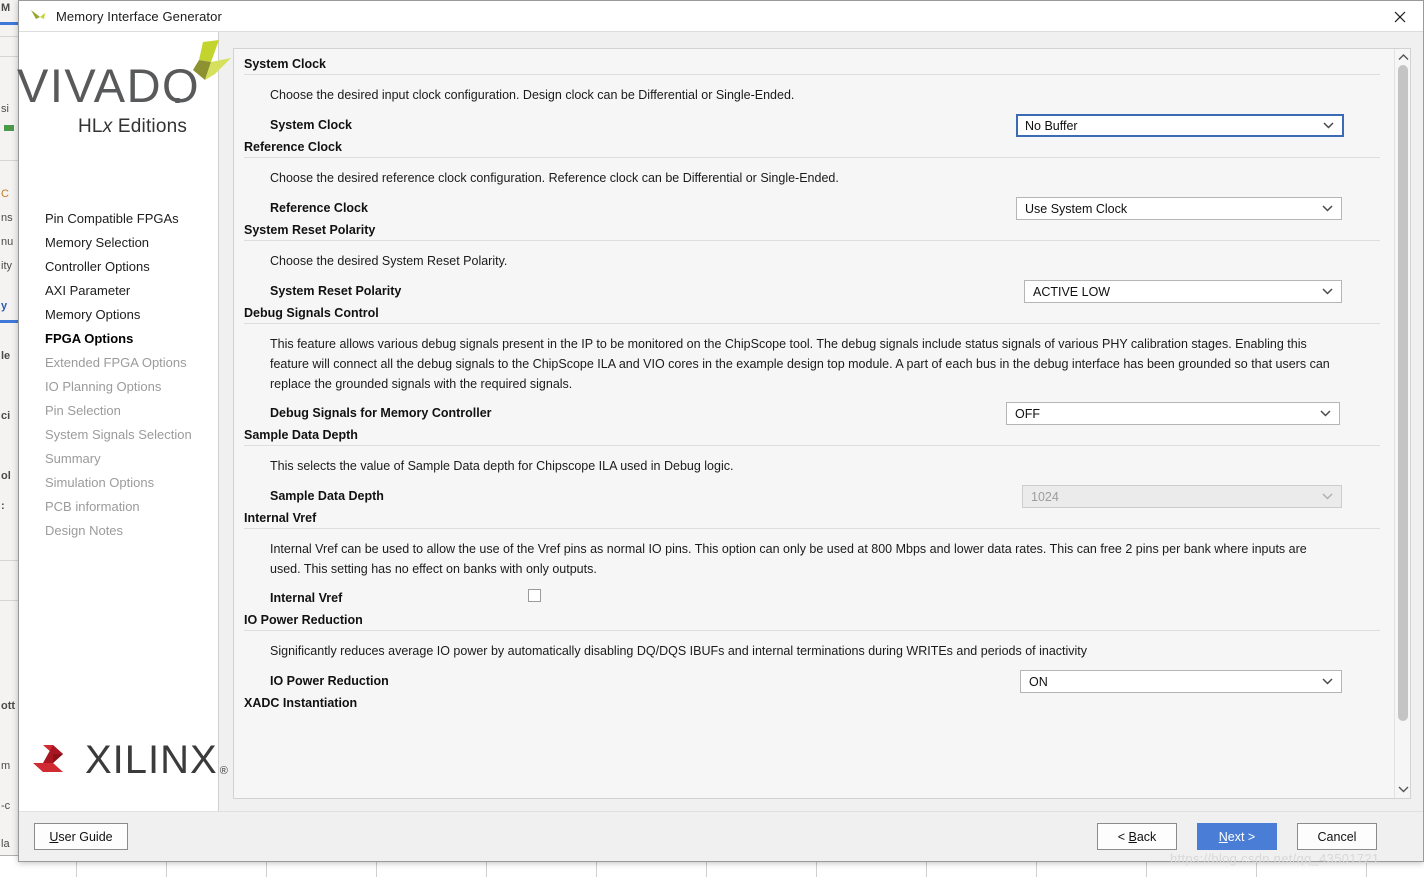 The image size is (1424, 877). What do you see at coordinates (1045, 496) in the screenshot?
I see `sample-data-depth-value: 1024` at bounding box center [1045, 496].